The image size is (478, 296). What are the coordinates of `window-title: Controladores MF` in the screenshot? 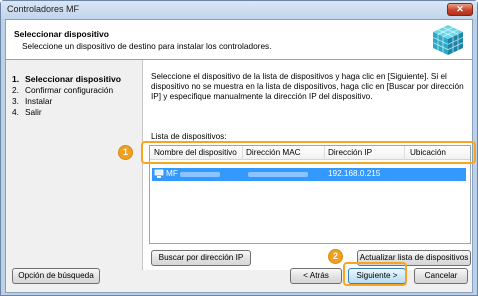 It's located at (43, 9).